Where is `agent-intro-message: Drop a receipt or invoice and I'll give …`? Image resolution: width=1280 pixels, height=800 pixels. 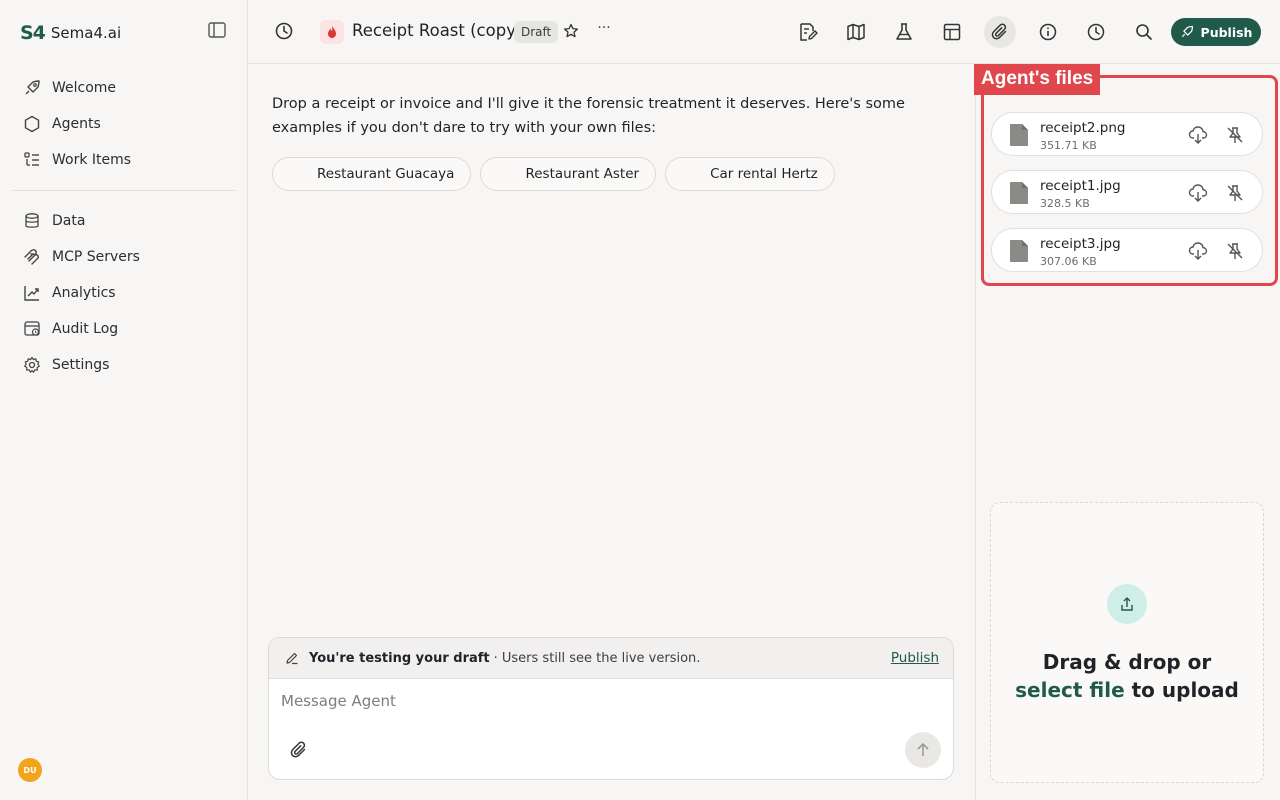 agent-intro-message: Drop a receipt or invoice and I'll give … is located at coordinates (588, 116).